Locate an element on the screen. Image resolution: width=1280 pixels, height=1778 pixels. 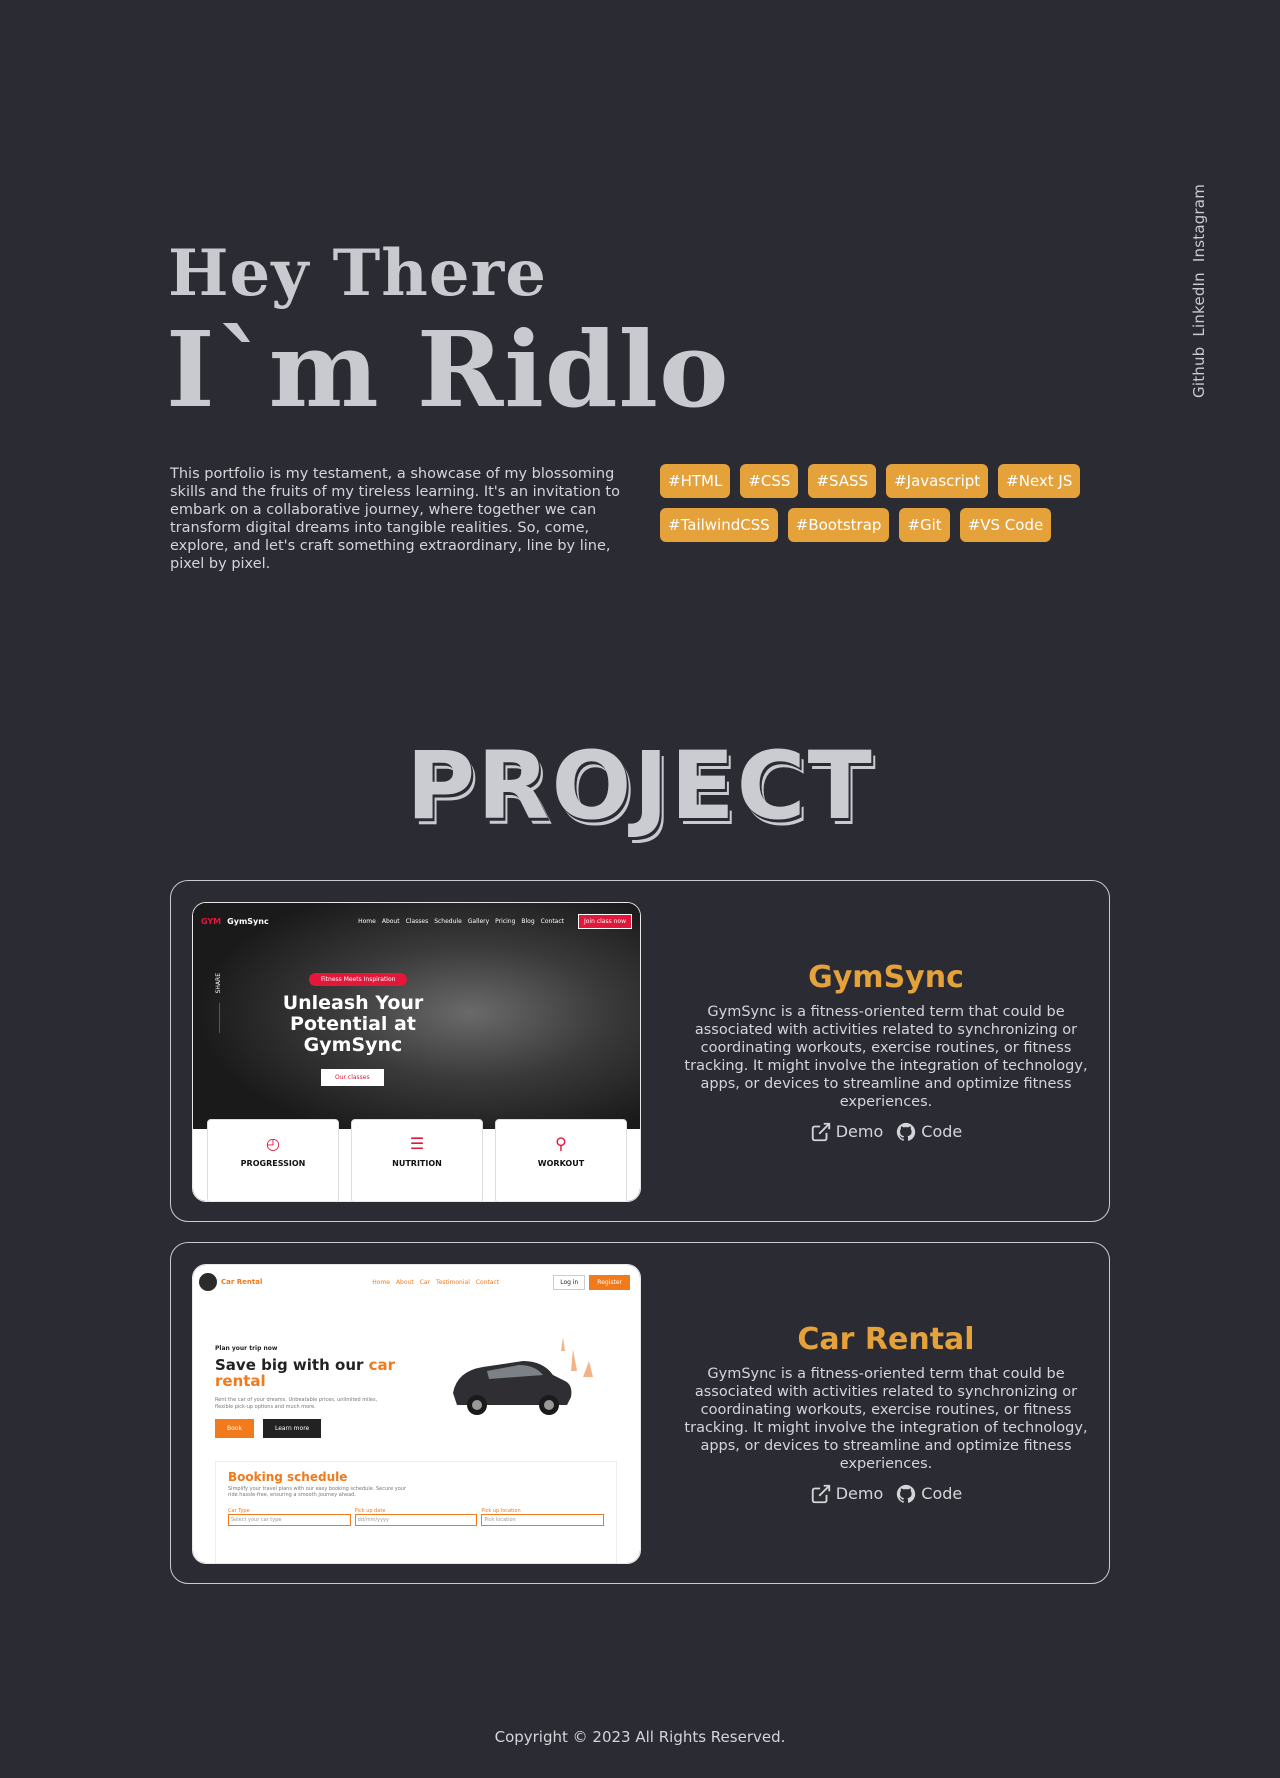
preview-field: Pick up date dd/mm/yyyy is located at coordinates (416, 1517).